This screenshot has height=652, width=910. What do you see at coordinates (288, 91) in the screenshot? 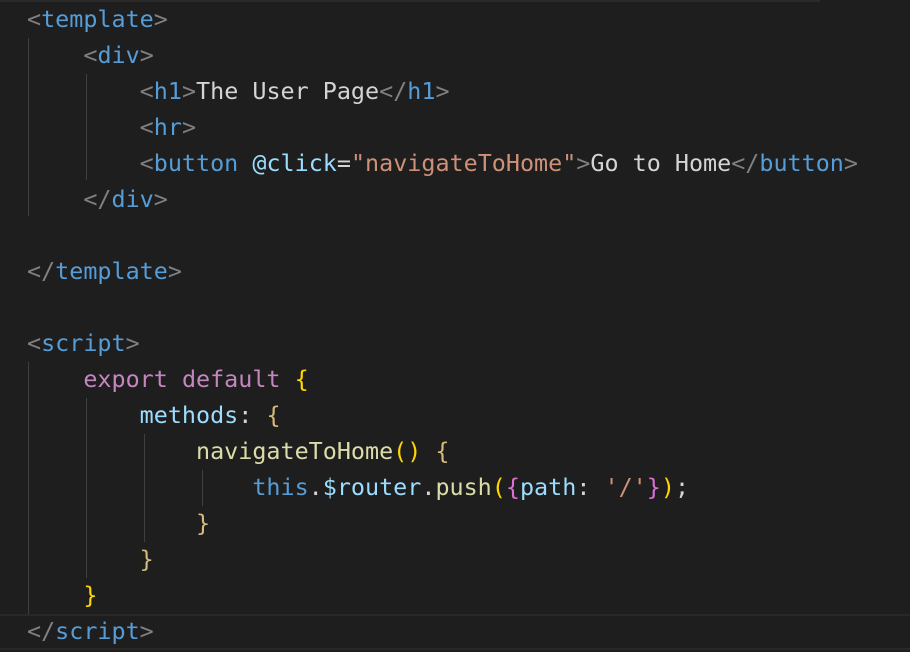
I see `text-content: The User Page` at bounding box center [288, 91].